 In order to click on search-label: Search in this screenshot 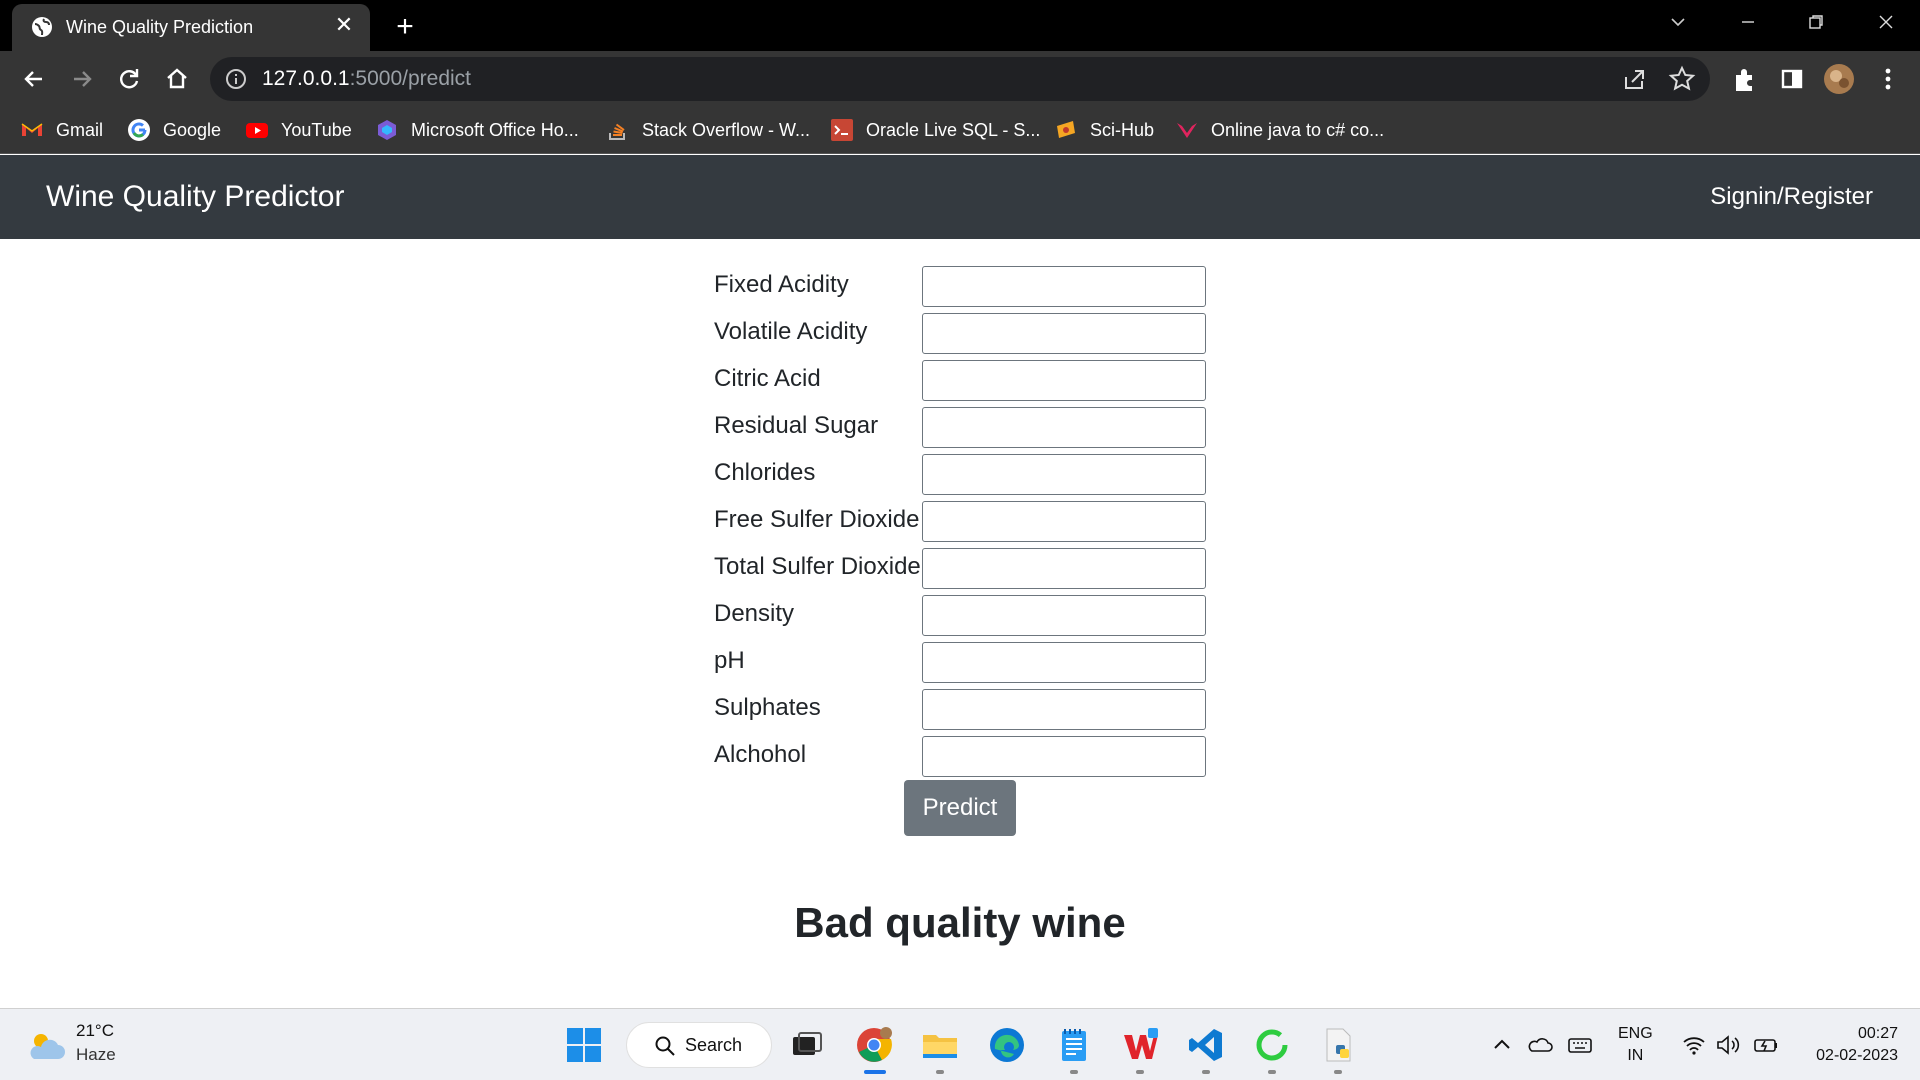, I will do `click(714, 1045)`.